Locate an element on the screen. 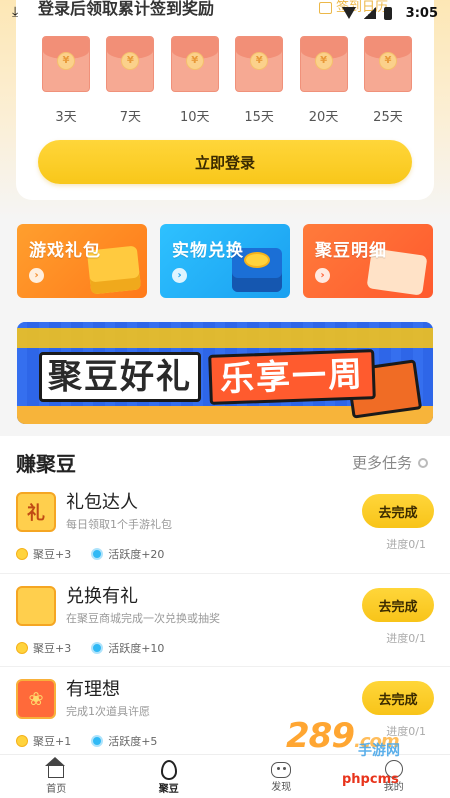 This screenshot has height=798, width=450. banner-text: 聚豆好礼 乐享一周 is located at coordinates (207, 377).